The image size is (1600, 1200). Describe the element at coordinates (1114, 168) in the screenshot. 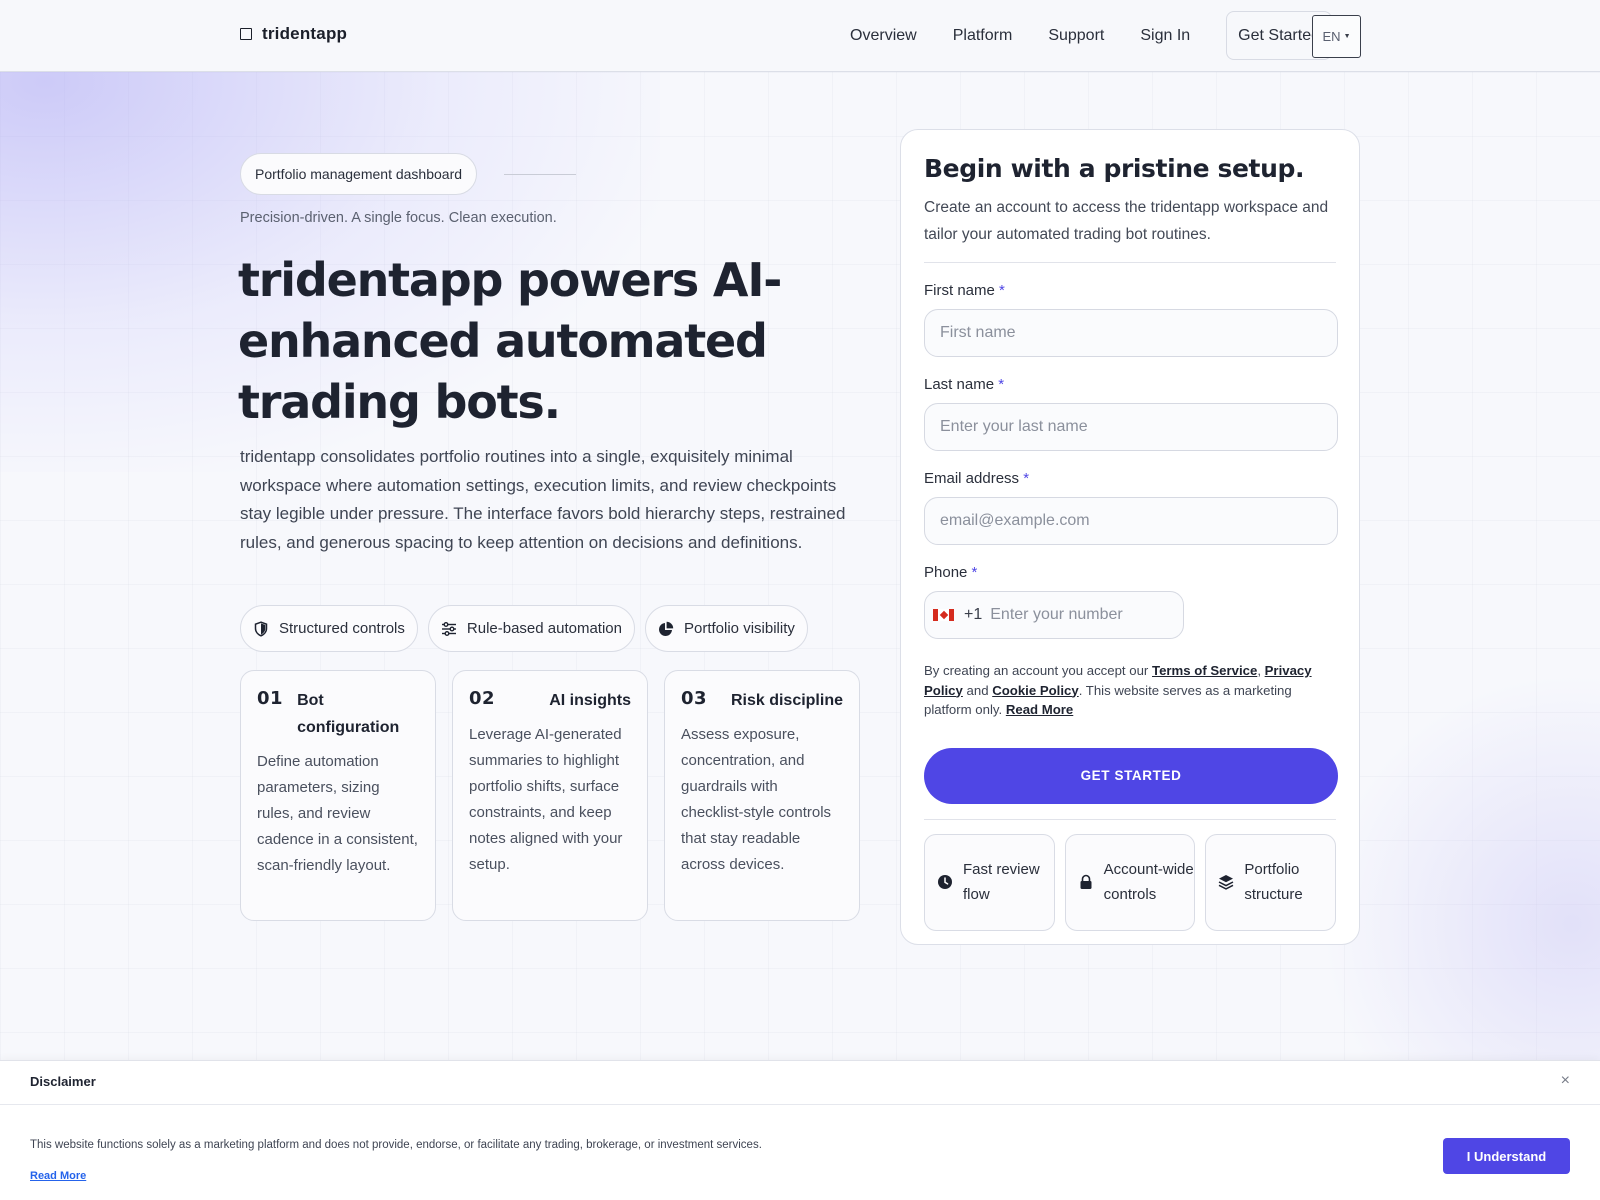

I see `form-title: Begin with a pristine setup.` at that location.